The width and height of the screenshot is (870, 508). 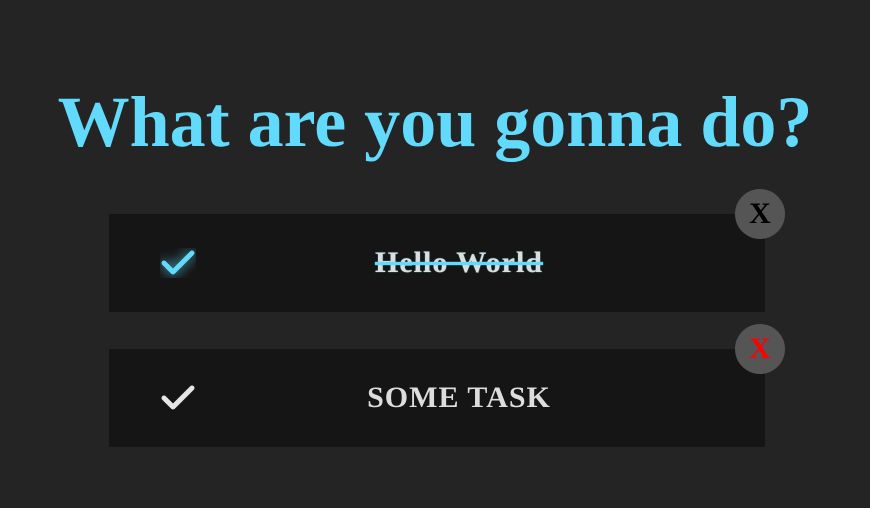 What do you see at coordinates (435, 122) in the screenshot?
I see `page-title: What are you gonna do?` at bounding box center [435, 122].